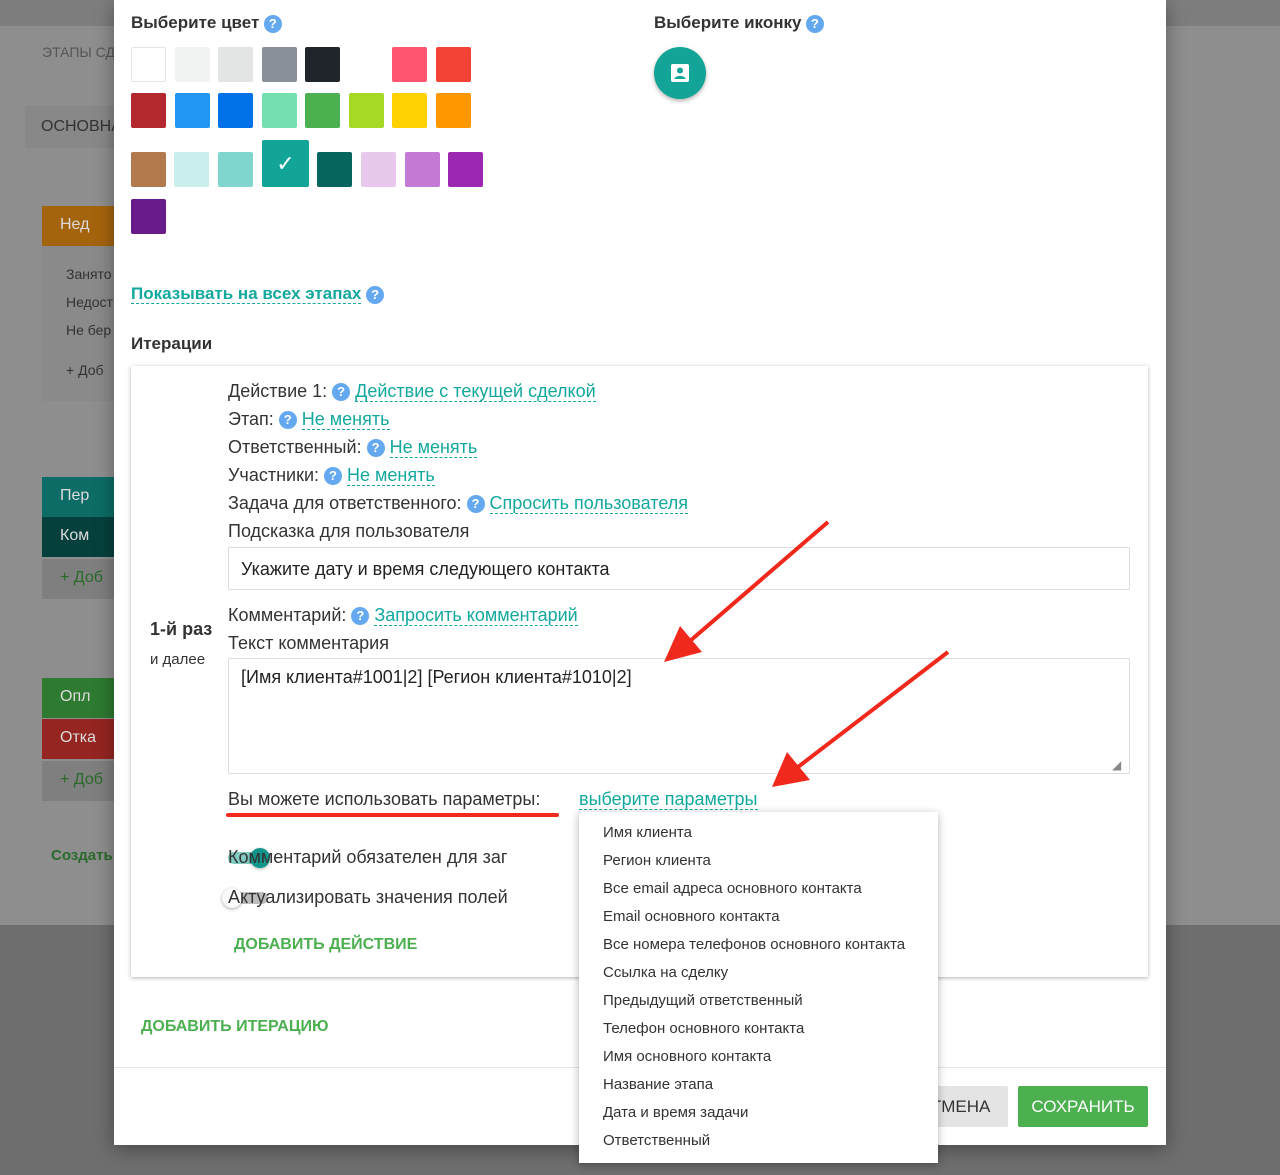 The height and width of the screenshot is (1175, 1280). What do you see at coordinates (588, 668) in the screenshot?
I see `annotation-overlay` at bounding box center [588, 668].